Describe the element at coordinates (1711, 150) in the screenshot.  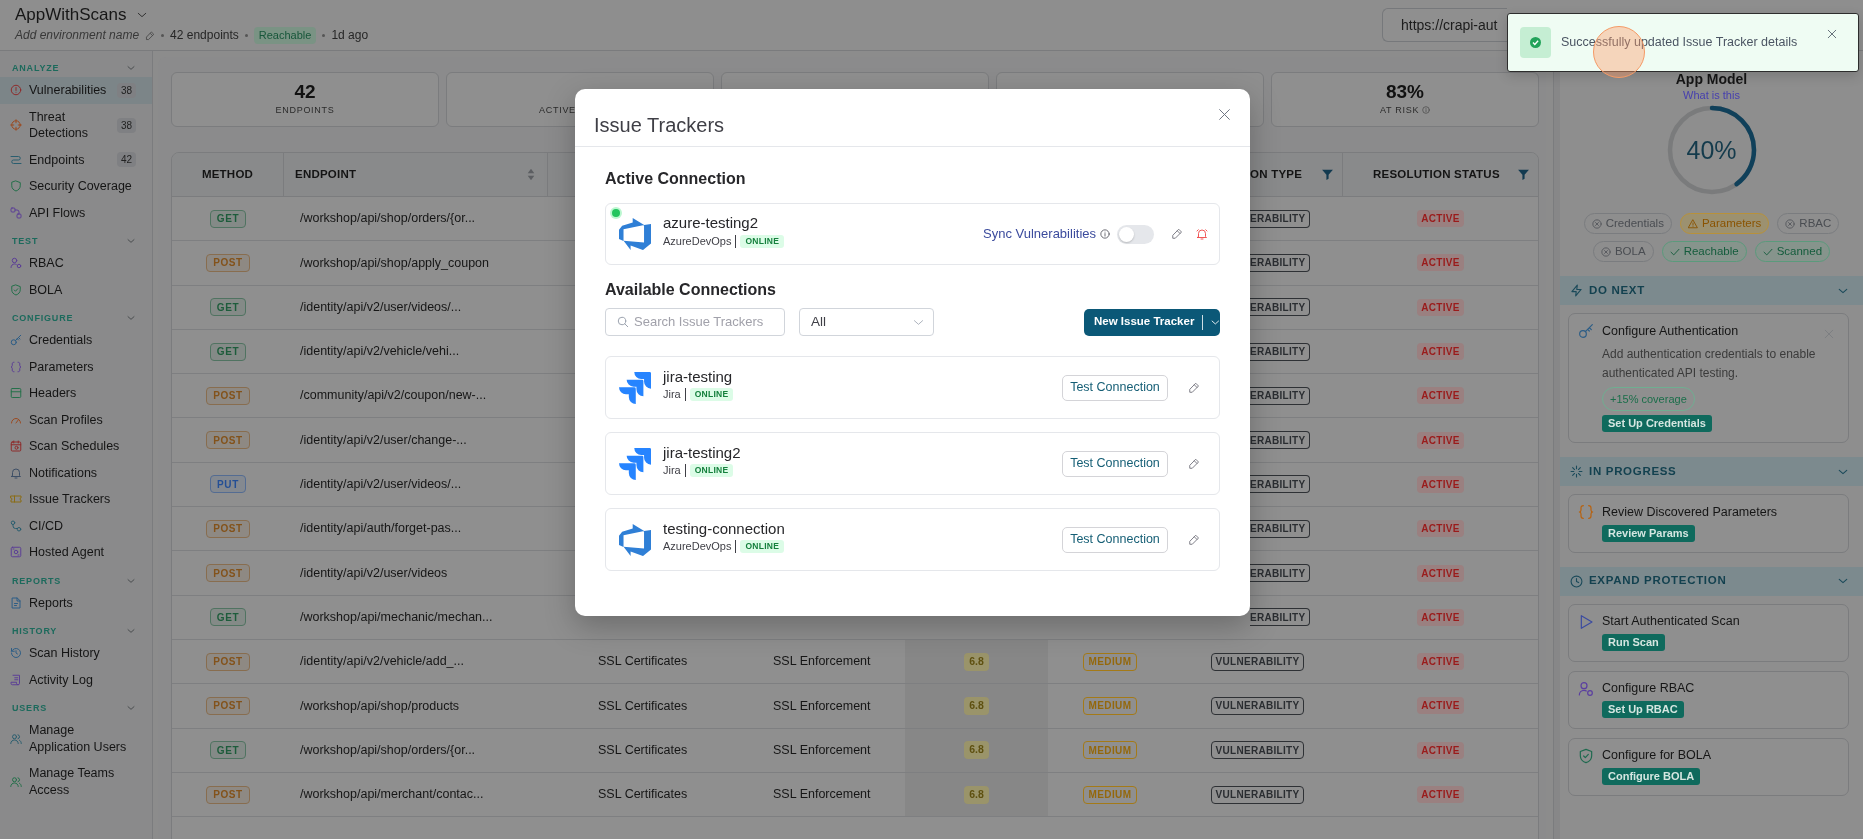
I see `coverage-percent: 40%` at that location.